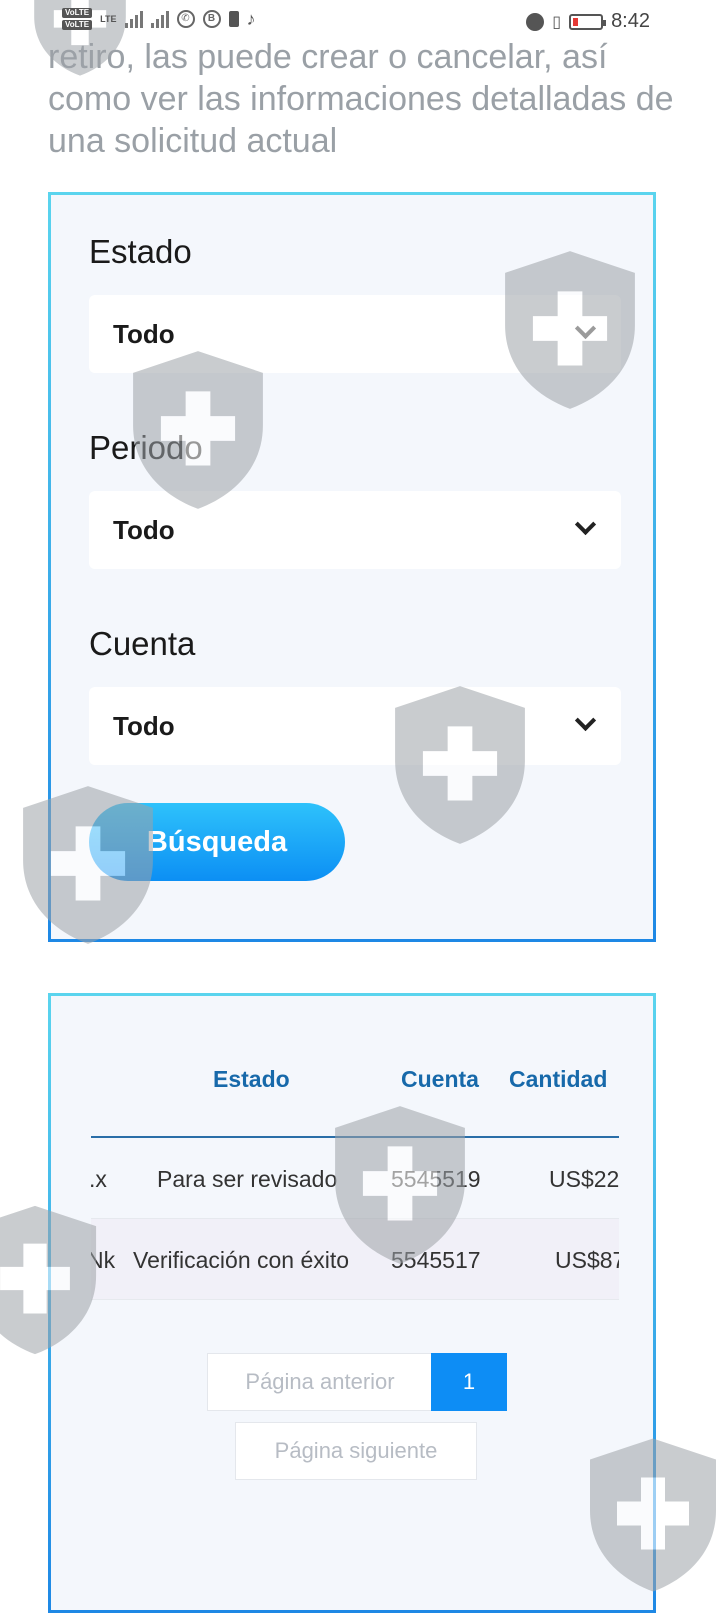 The height and width of the screenshot is (1613, 720). I want to click on status-bar-right: ▯ 8:42, so click(588, 21).